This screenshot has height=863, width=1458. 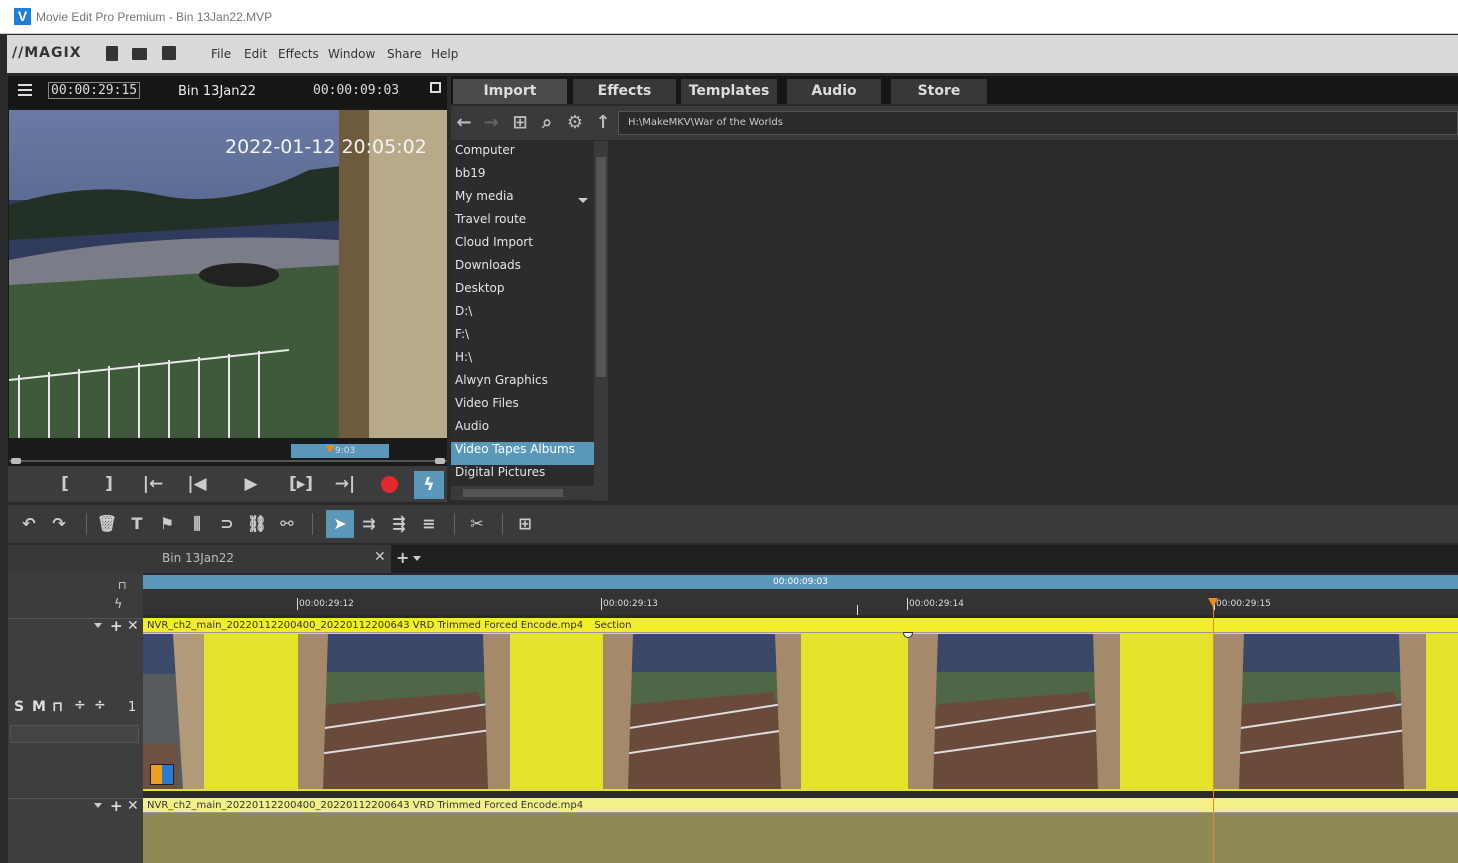 What do you see at coordinates (369, 524) in the screenshot?
I see `ripple-single-track-icon: ⇉` at bounding box center [369, 524].